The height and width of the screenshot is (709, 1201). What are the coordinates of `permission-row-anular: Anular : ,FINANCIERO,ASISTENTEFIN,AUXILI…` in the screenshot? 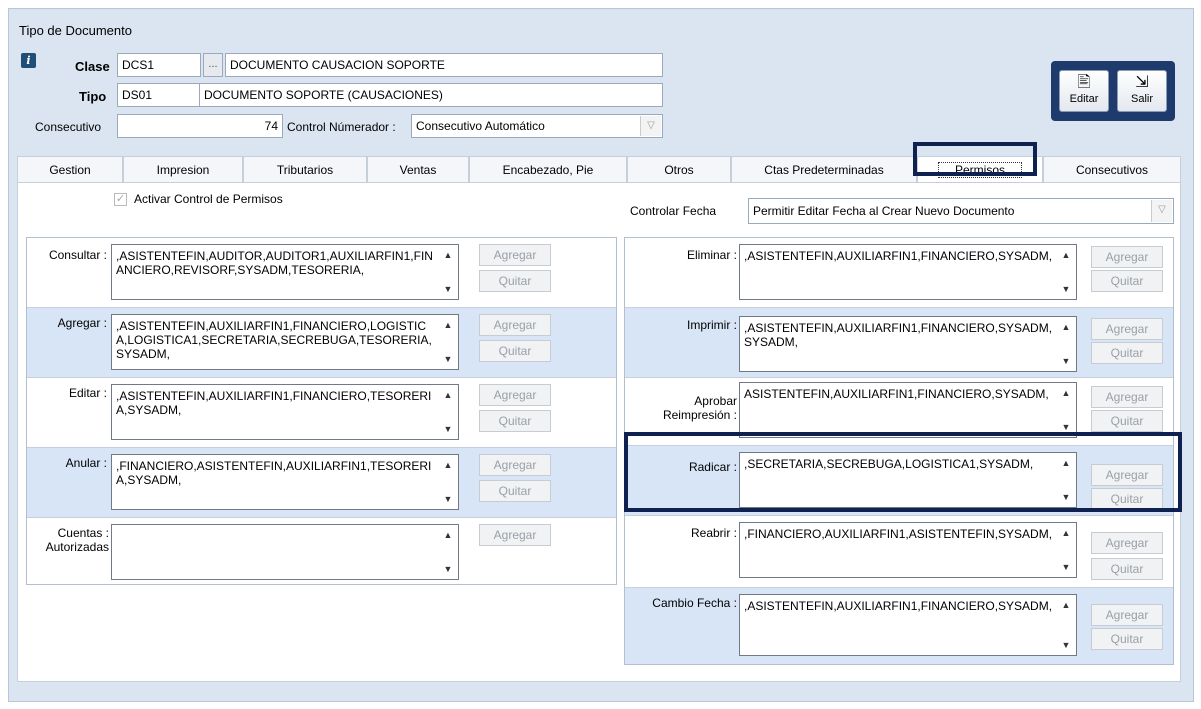 It's located at (321, 483).